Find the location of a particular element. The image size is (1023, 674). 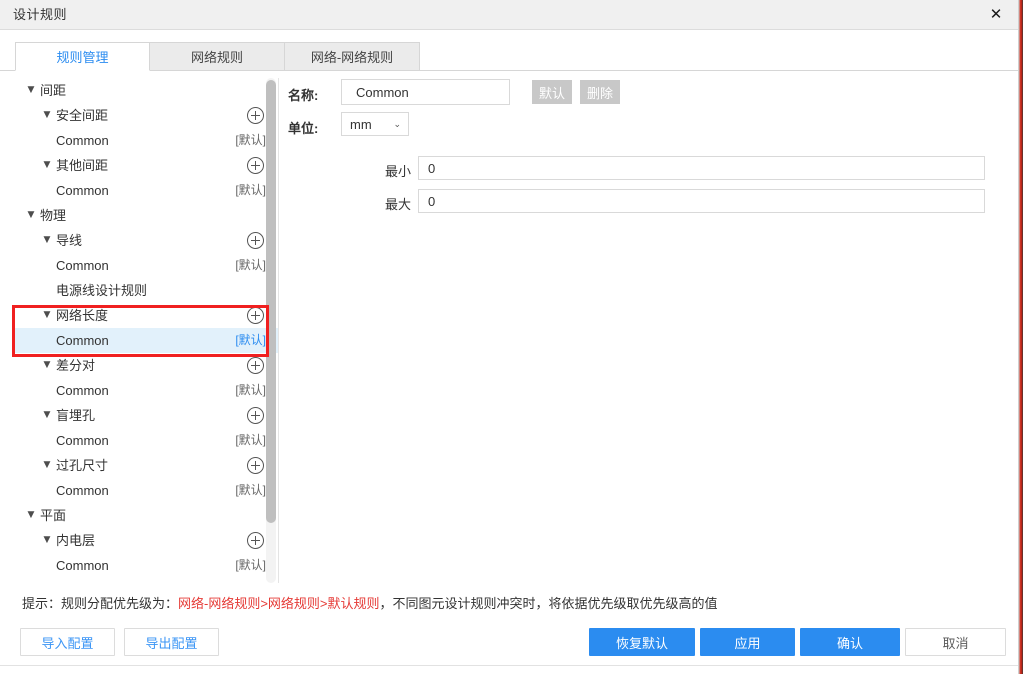

tab-bar: 规则管理 网络规则 网络-网络规则 is located at coordinates (509, 56).